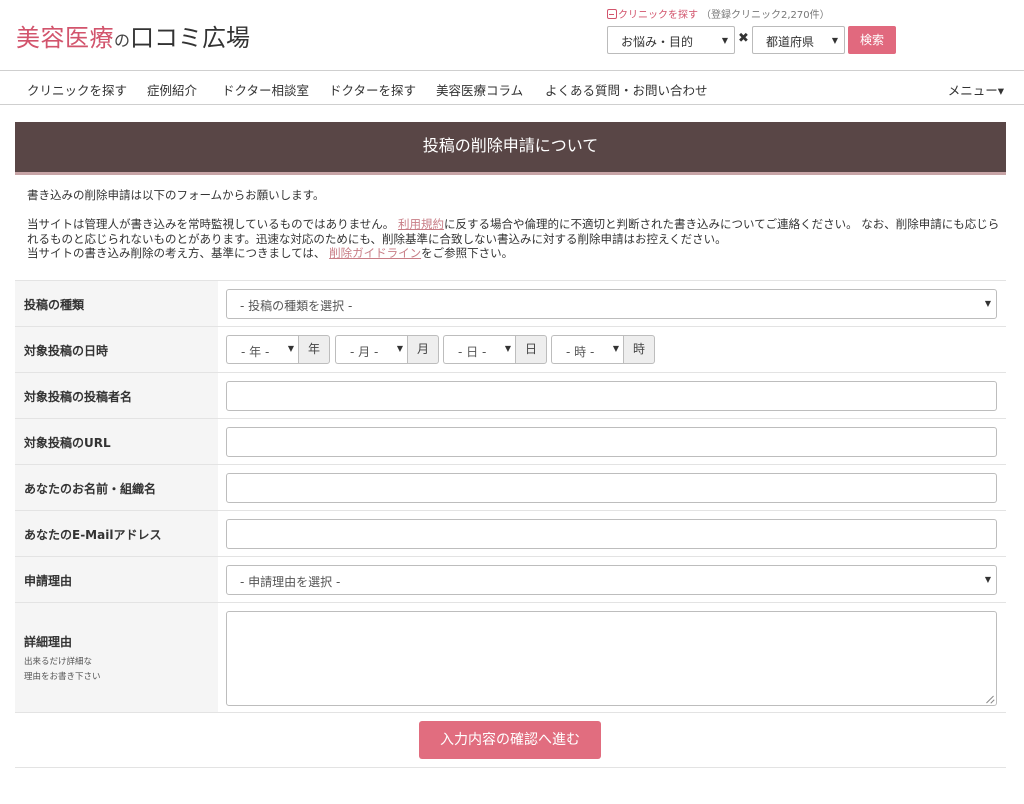 The height and width of the screenshot is (804, 1024). What do you see at coordinates (626, 89) in the screenshot?
I see `nav-item-faq-contact: よくある質問・お問い合わせ` at bounding box center [626, 89].